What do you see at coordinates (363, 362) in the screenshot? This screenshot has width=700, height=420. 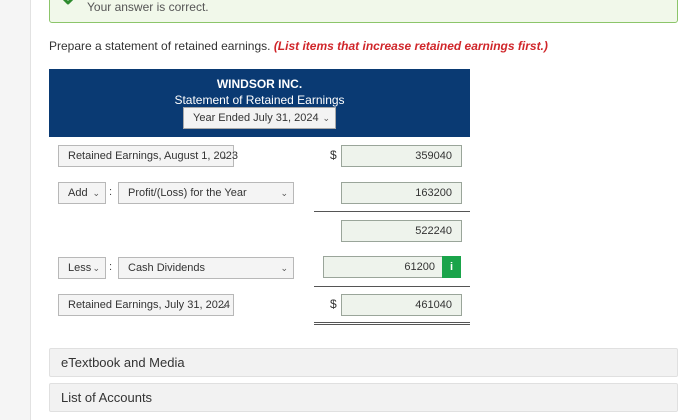 I see `etextbook-section: eTextbook and Media` at bounding box center [363, 362].